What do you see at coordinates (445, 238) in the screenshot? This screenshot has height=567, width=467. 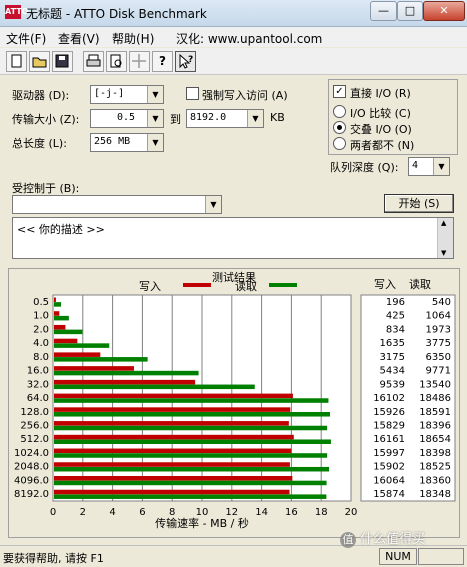 I see `description-scrollbar: ▲ ▼` at bounding box center [445, 238].